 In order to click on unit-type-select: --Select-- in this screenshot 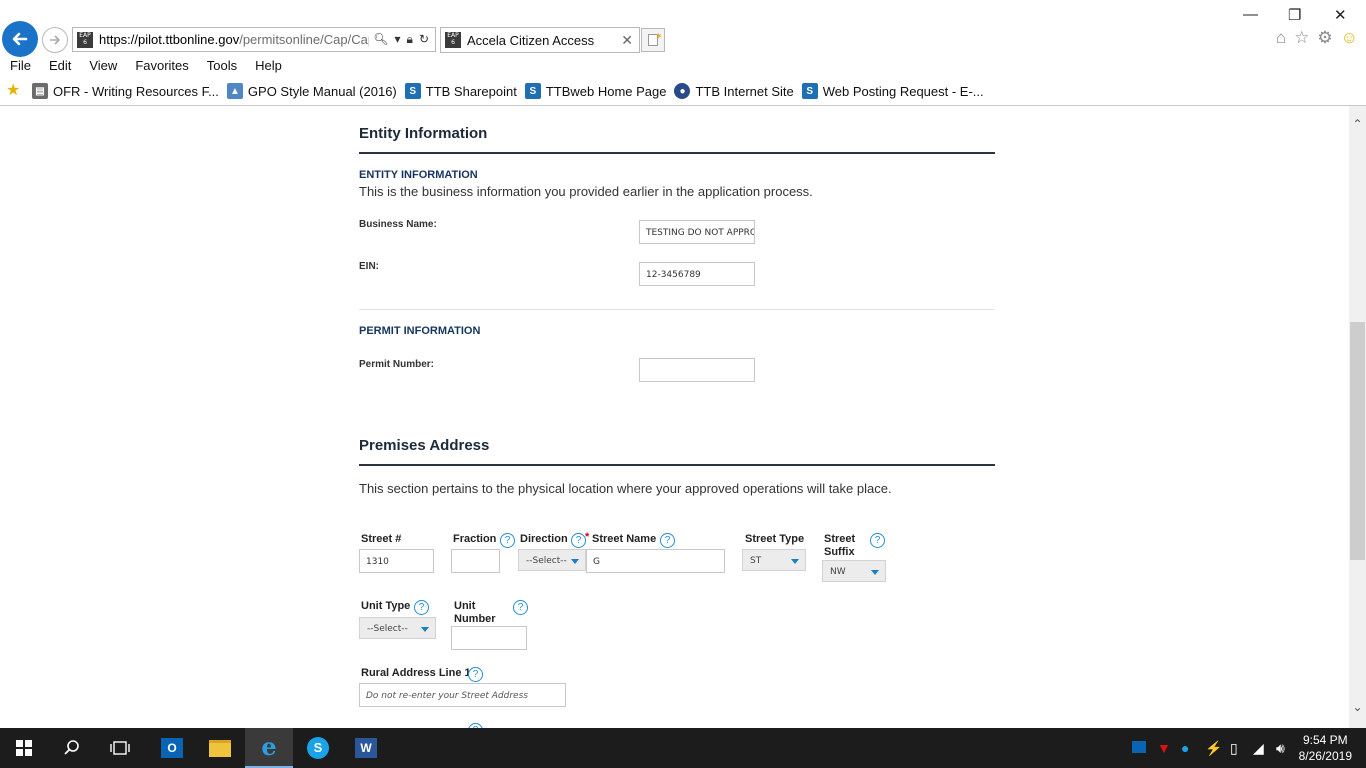, I will do `click(397, 628)`.